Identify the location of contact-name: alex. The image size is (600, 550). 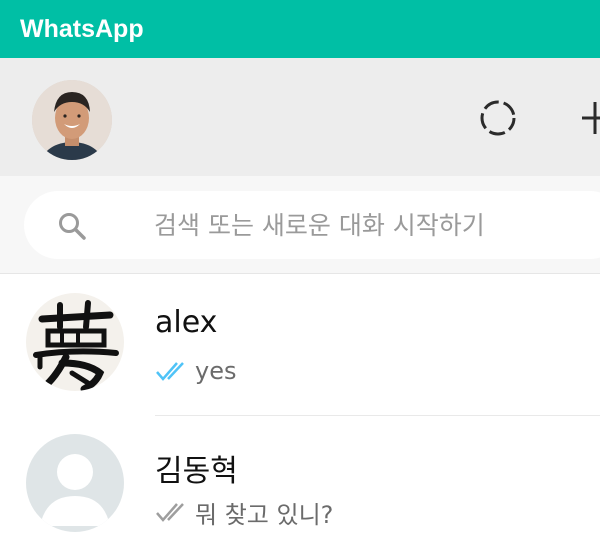
(186, 322).